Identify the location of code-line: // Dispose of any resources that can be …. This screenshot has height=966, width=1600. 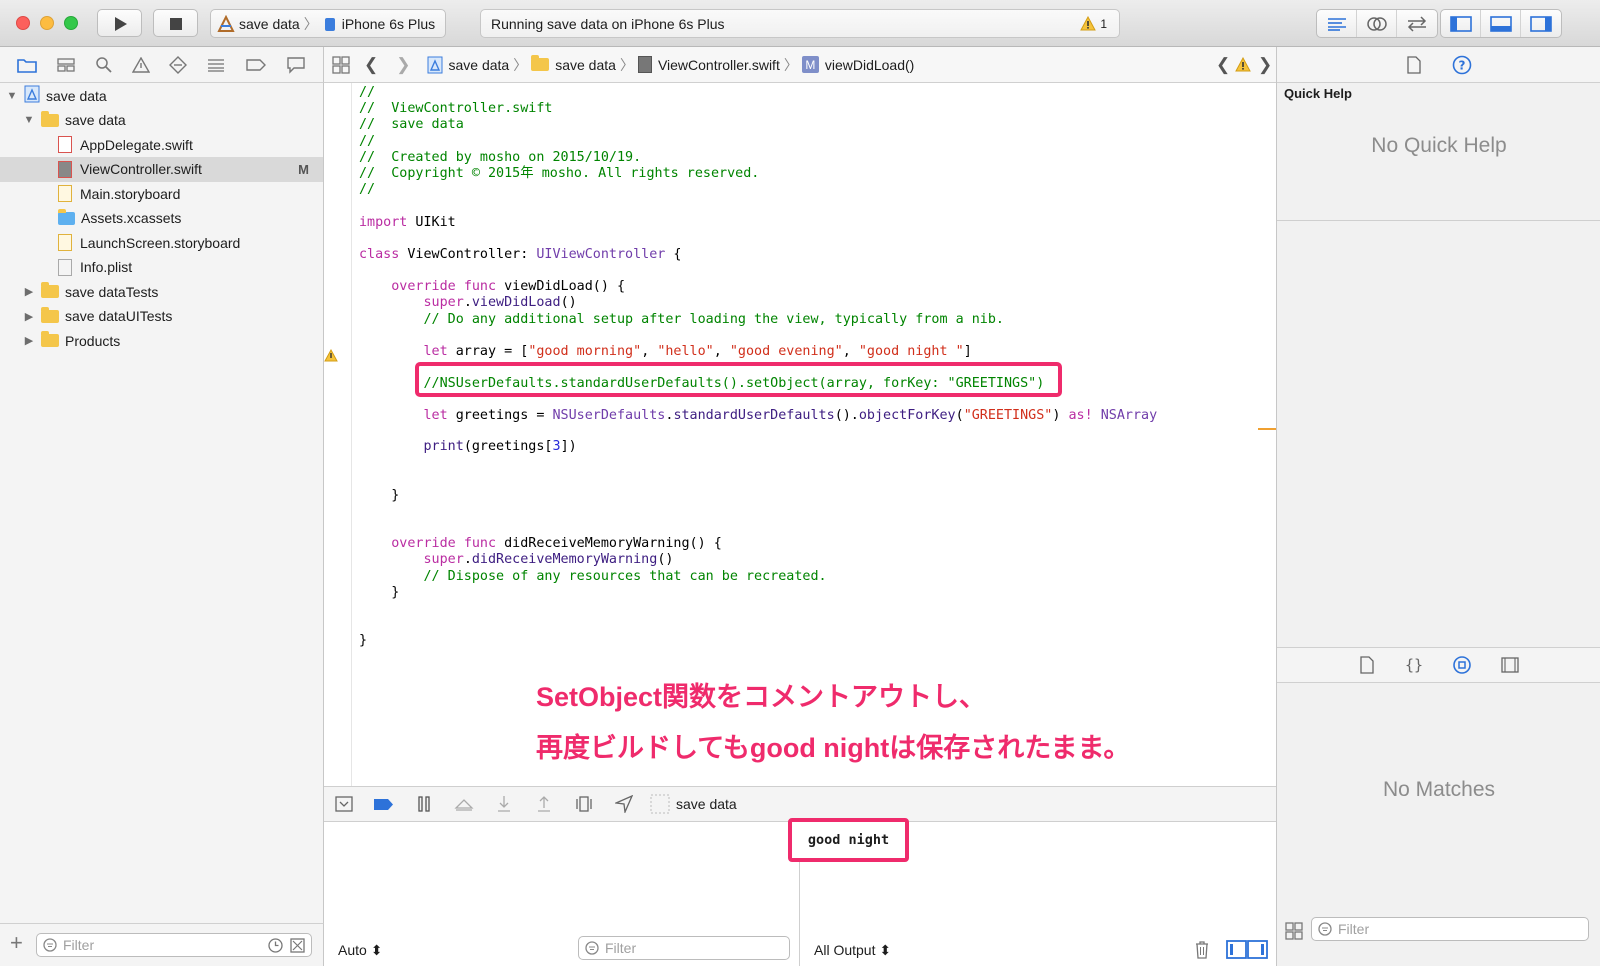
(758, 577).